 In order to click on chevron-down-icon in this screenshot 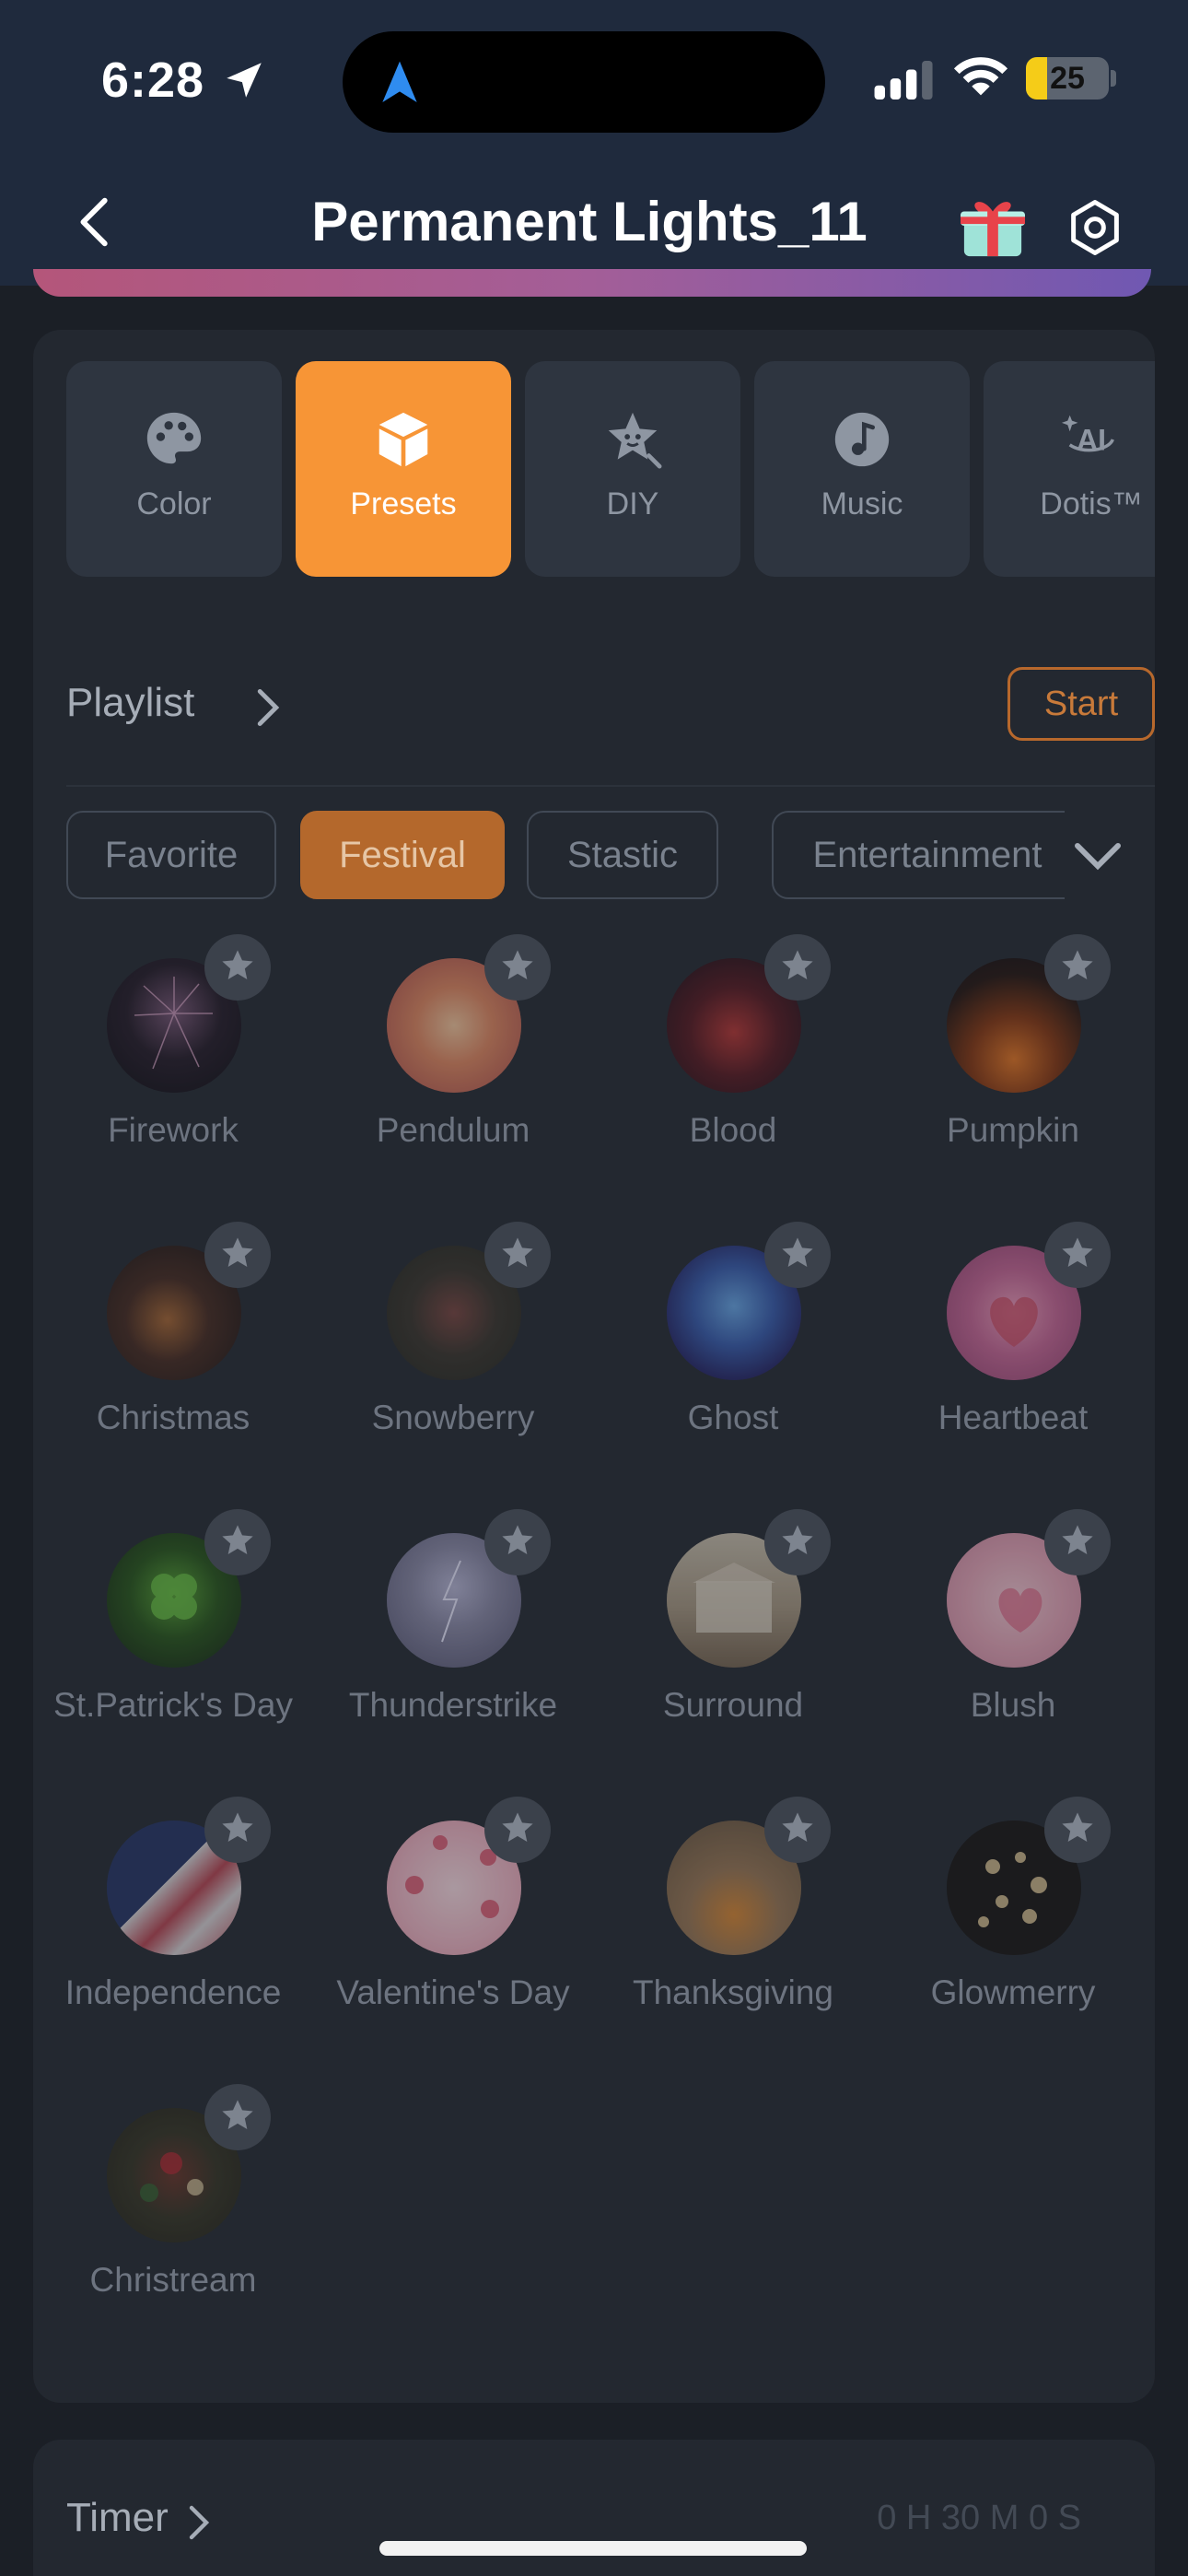, I will do `click(1098, 856)`.